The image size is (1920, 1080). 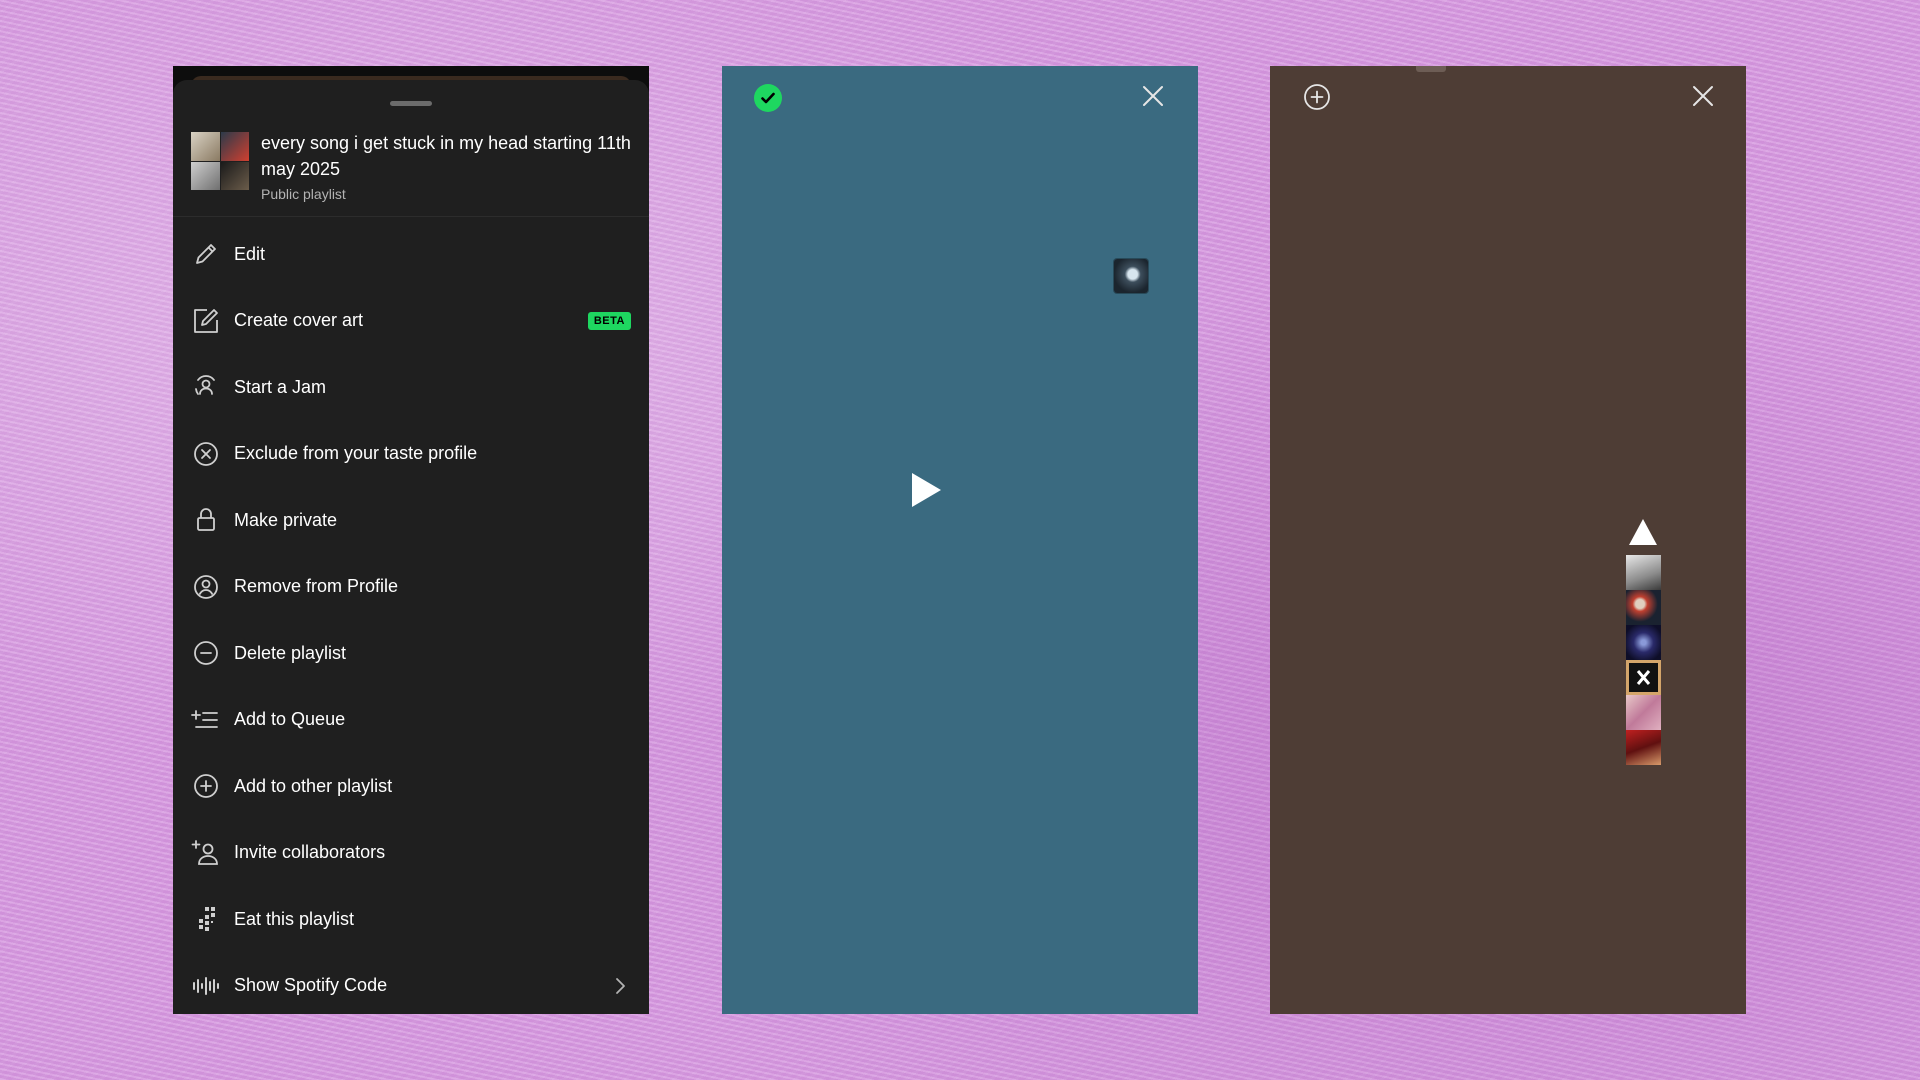 What do you see at coordinates (411, 254) in the screenshot?
I see `menu-item-edit: Edit` at bounding box center [411, 254].